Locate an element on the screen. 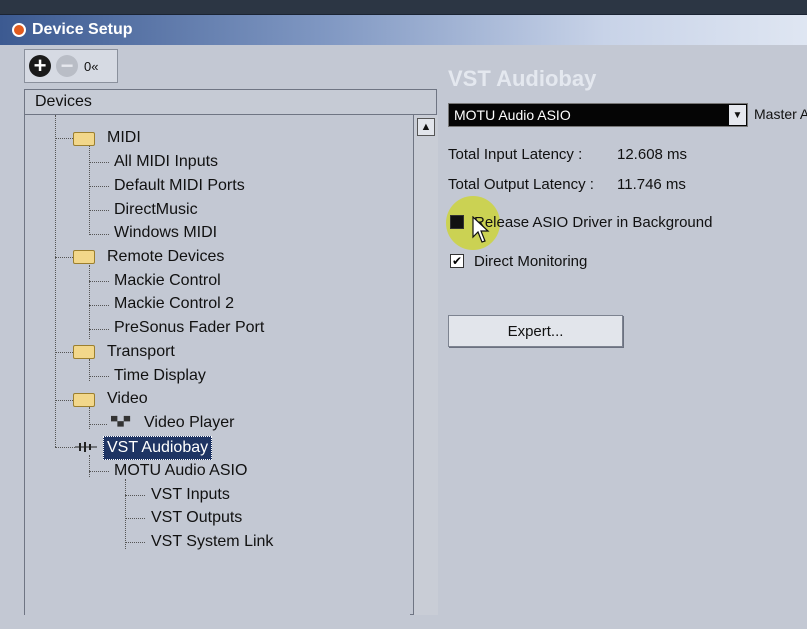 This screenshot has height=629, width=807. reset-button: 0« is located at coordinates (91, 66).